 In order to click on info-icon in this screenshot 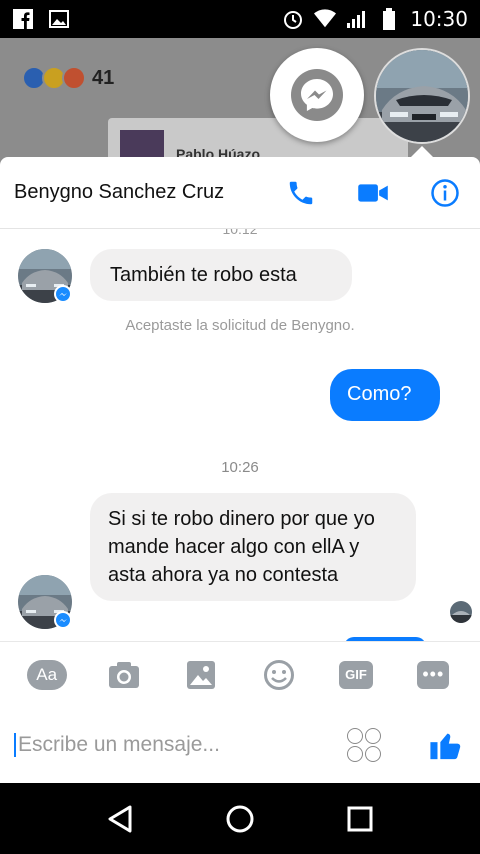, I will do `click(445, 192)`.